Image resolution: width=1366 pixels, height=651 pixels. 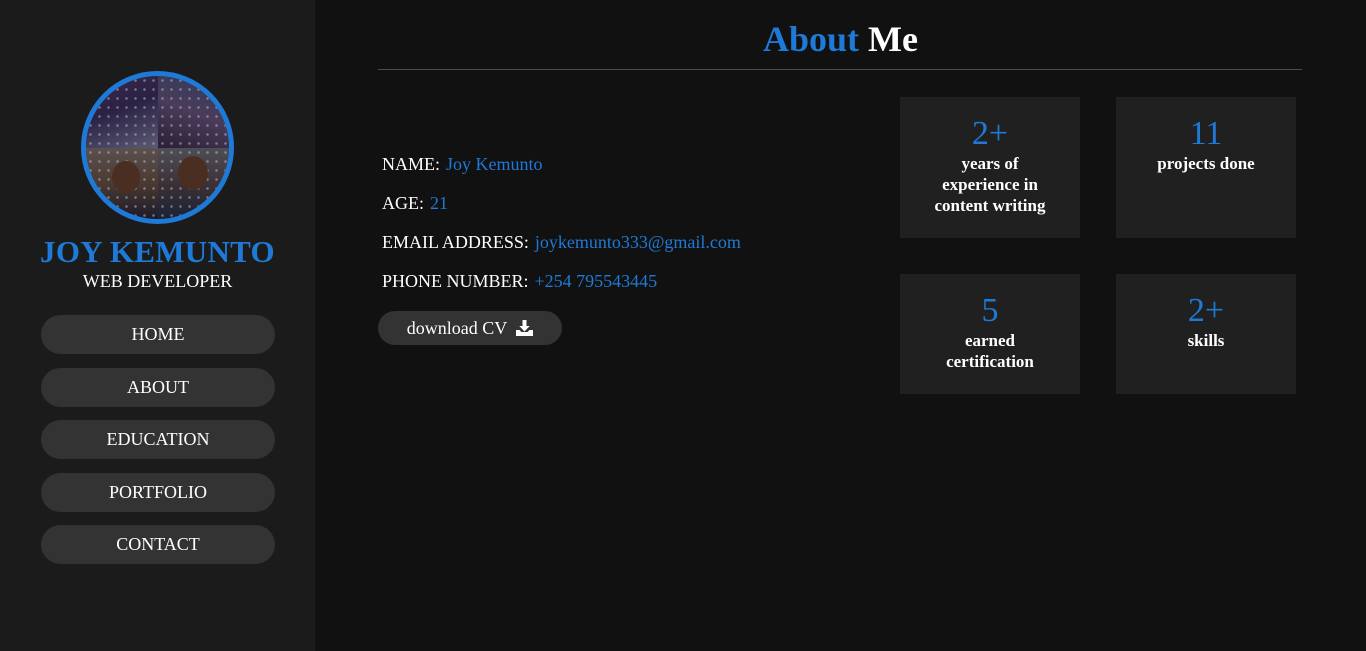 I want to click on stat-card-skills: 2+ skills, so click(x=1206, y=334).